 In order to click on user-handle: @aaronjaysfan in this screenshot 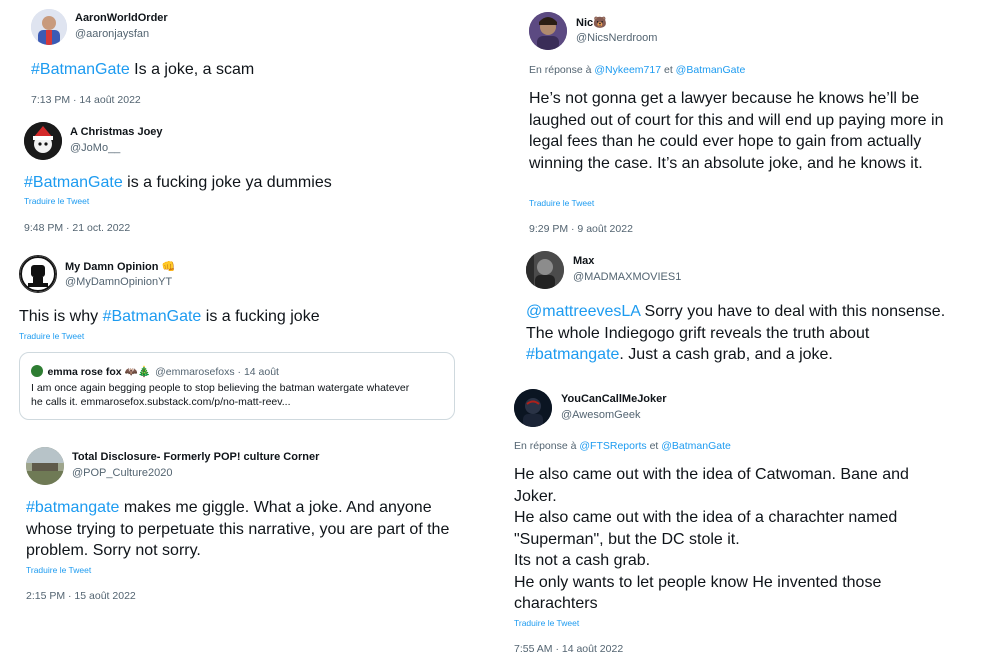, I will do `click(112, 34)`.